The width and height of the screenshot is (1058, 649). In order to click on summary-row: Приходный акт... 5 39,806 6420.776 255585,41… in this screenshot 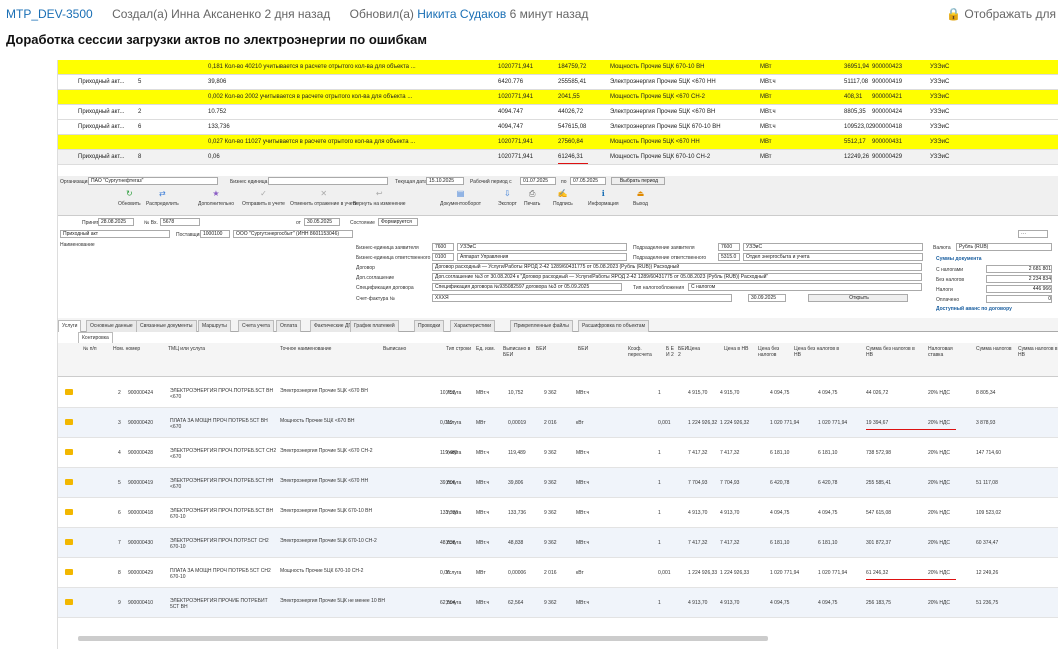, I will do `click(558, 82)`.